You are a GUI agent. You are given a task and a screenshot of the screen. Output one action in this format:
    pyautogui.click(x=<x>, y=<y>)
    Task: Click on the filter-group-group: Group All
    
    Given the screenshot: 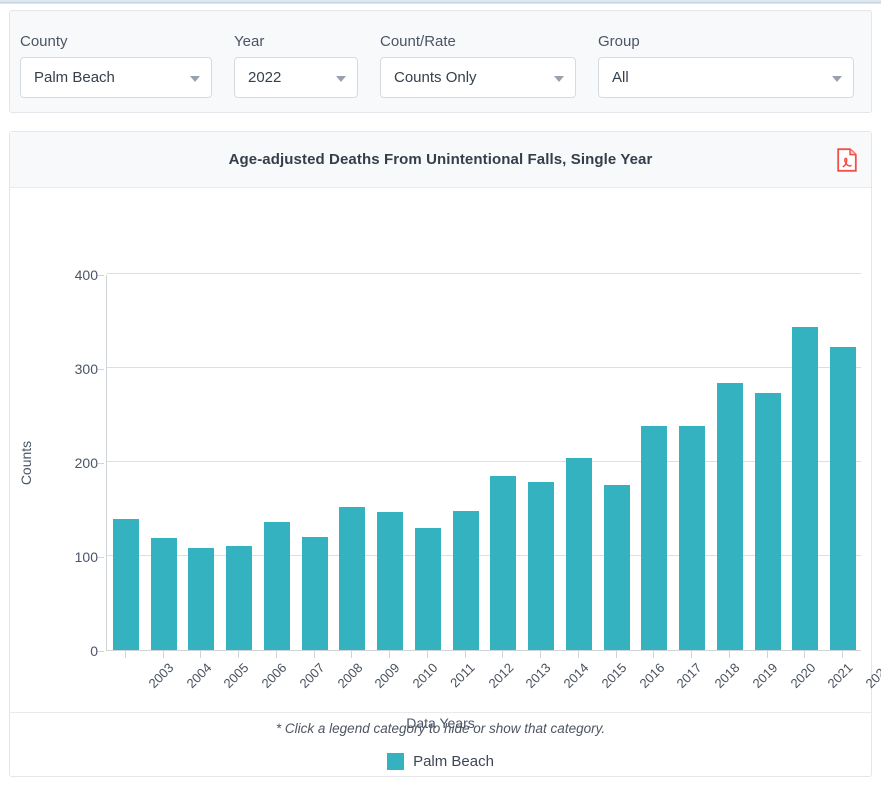 What is the action you would take?
    pyautogui.click(x=726, y=65)
    